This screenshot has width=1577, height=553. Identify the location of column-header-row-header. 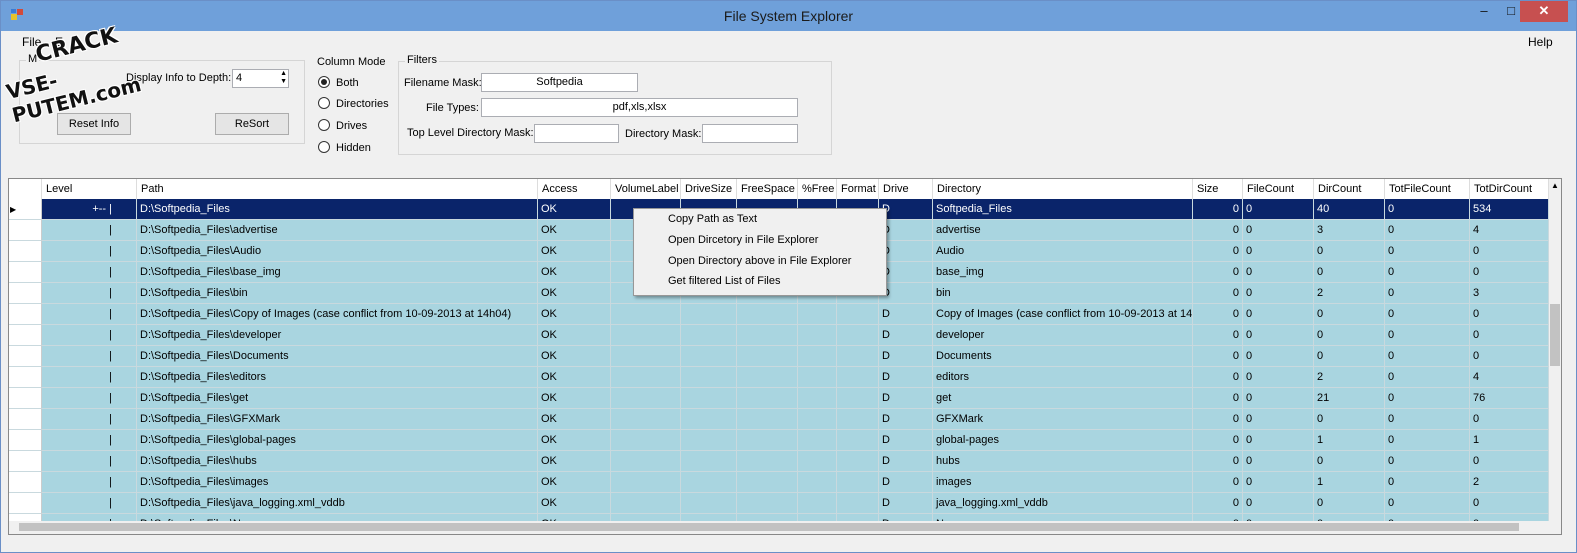
(25, 189).